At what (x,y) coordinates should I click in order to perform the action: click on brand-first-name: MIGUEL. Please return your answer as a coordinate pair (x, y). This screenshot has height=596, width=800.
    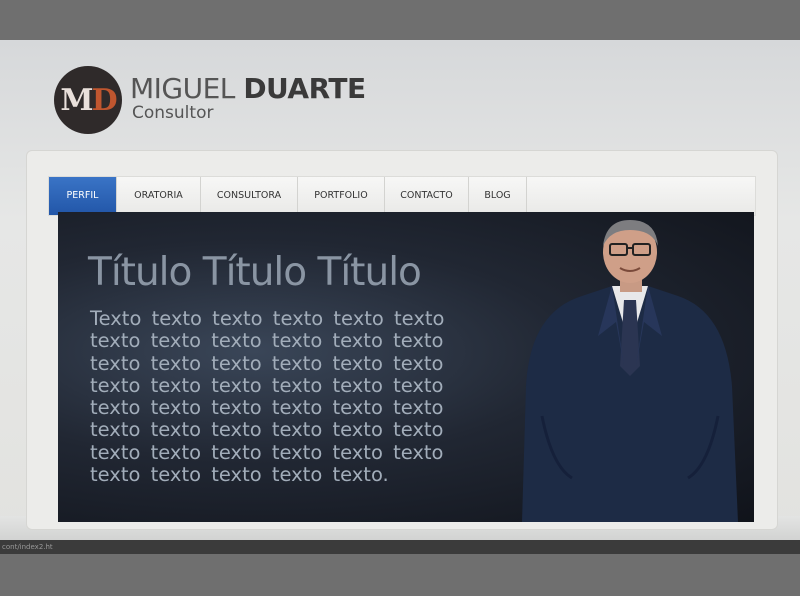
    Looking at the image, I should click on (182, 88).